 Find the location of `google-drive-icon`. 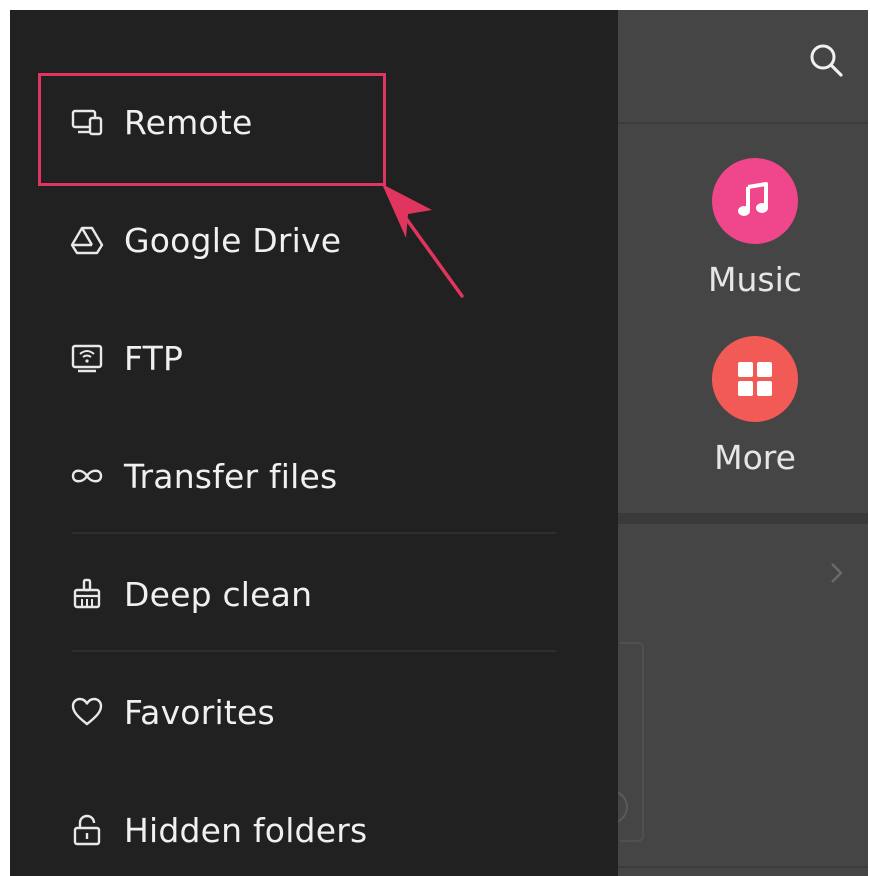

google-drive-icon is located at coordinates (87, 240).